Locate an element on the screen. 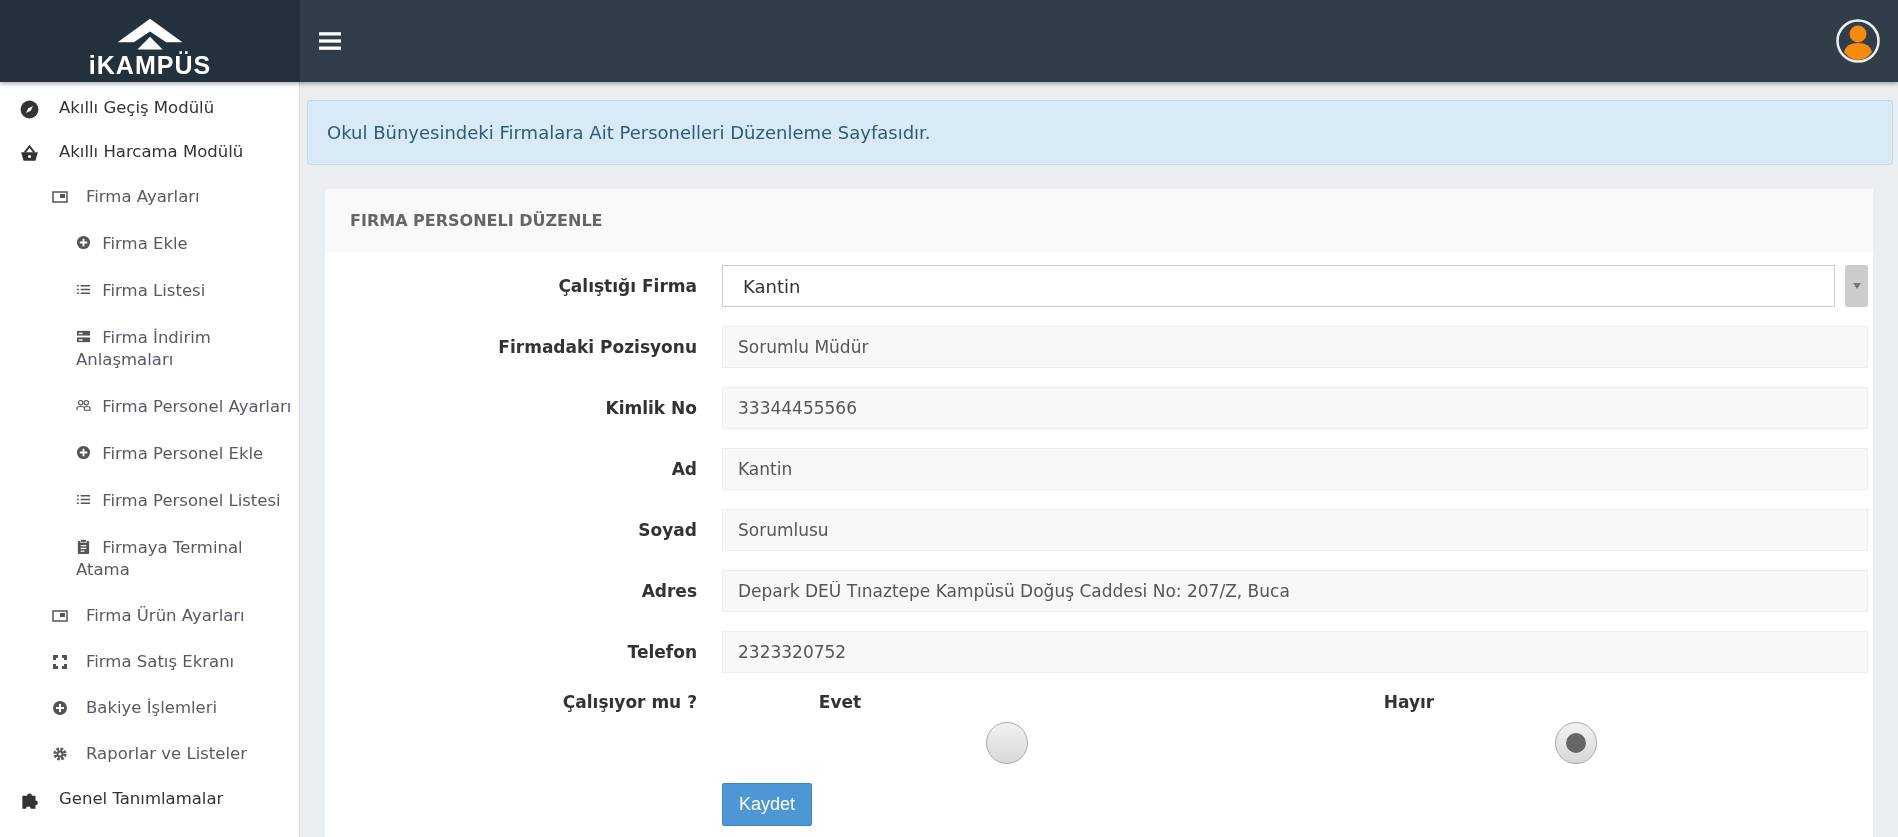 The height and width of the screenshot is (837, 1898). card-title: FIRMA PERSONELI DÜZENLE is located at coordinates (476, 220).